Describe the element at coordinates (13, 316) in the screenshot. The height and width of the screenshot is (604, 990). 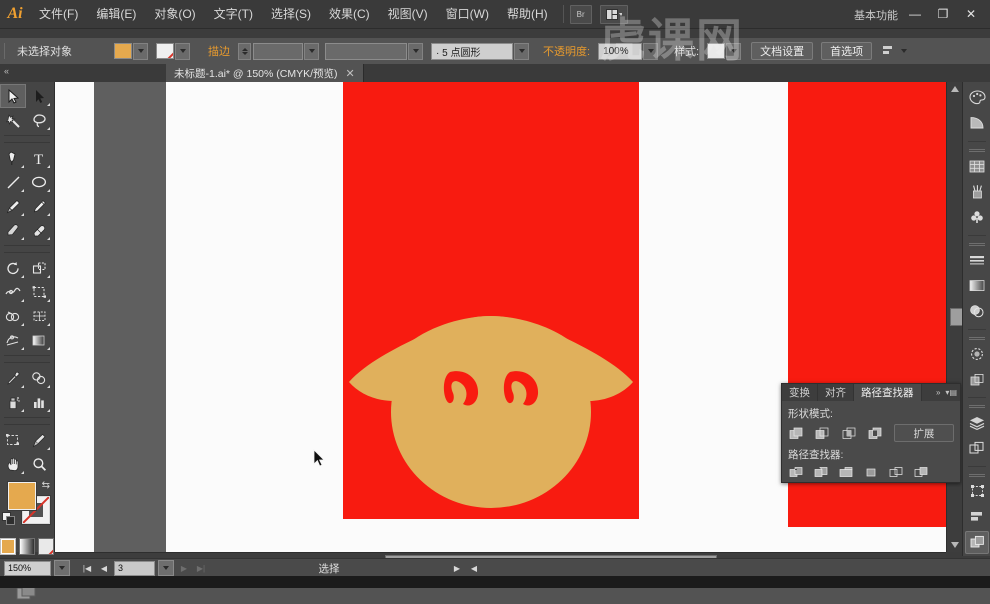
I see `shape-builder-tool` at that location.